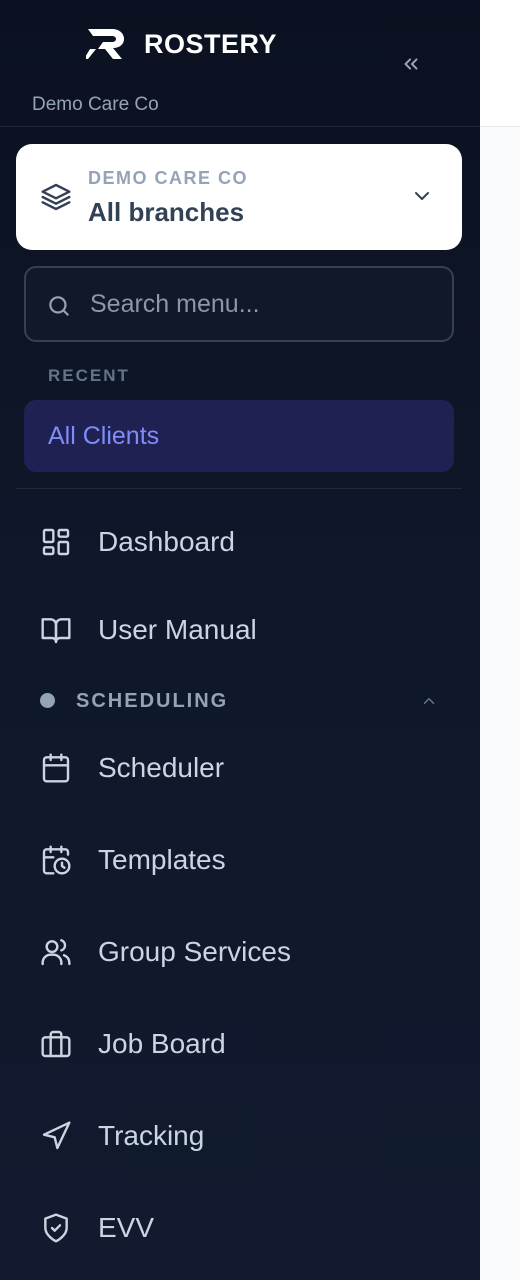  What do you see at coordinates (56, 631) in the screenshot?
I see `book-icon` at bounding box center [56, 631].